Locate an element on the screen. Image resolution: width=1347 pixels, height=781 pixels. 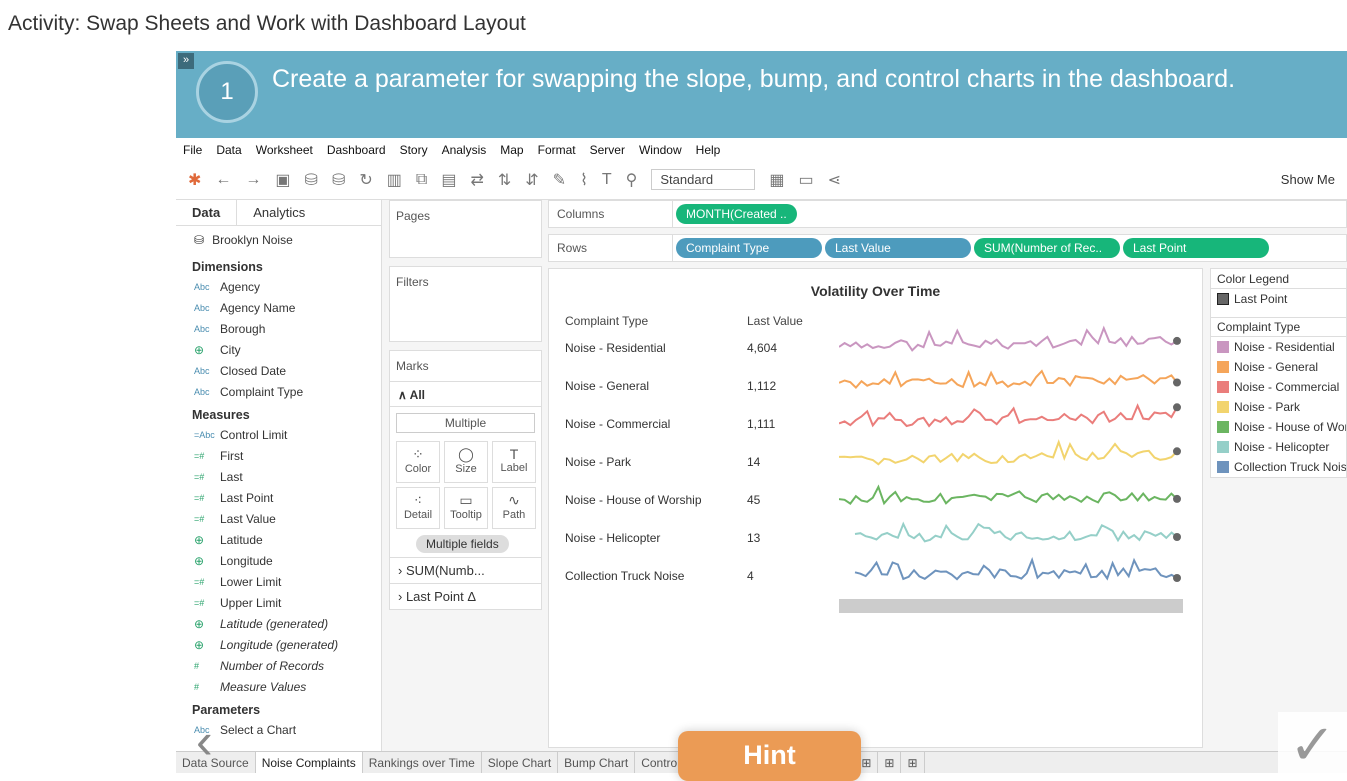
field-item: =# Last Value is located at coordinates (278, 518).